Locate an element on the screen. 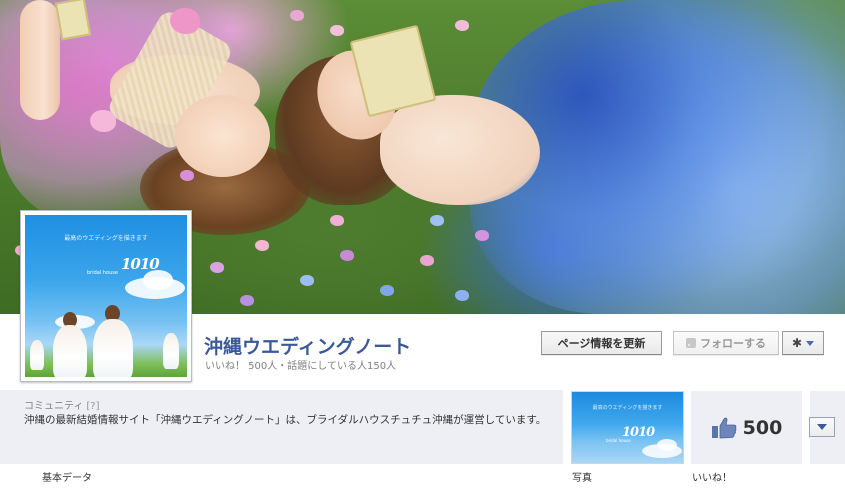 This screenshot has height=488, width=845. likes-box: 500 is located at coordinates (746, 427).